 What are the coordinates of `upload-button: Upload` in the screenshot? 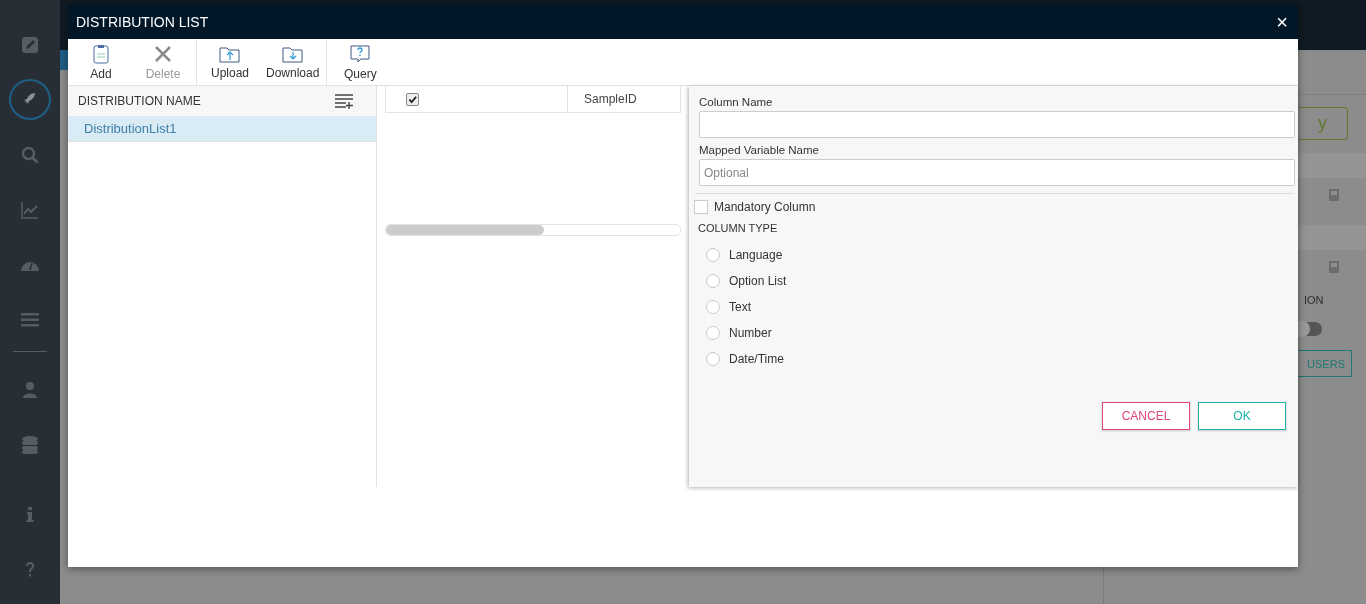 It's located at (230, 62).